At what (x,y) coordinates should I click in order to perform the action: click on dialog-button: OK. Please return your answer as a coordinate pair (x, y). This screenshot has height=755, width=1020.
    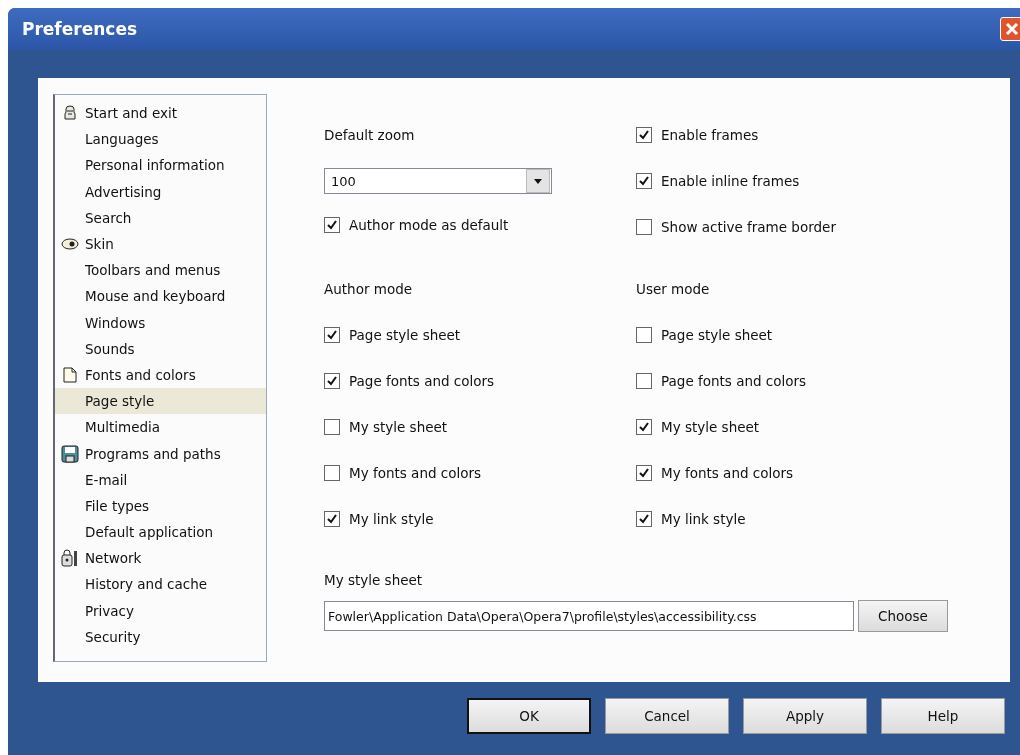
    Looking at the image, I should click on (529, 716).